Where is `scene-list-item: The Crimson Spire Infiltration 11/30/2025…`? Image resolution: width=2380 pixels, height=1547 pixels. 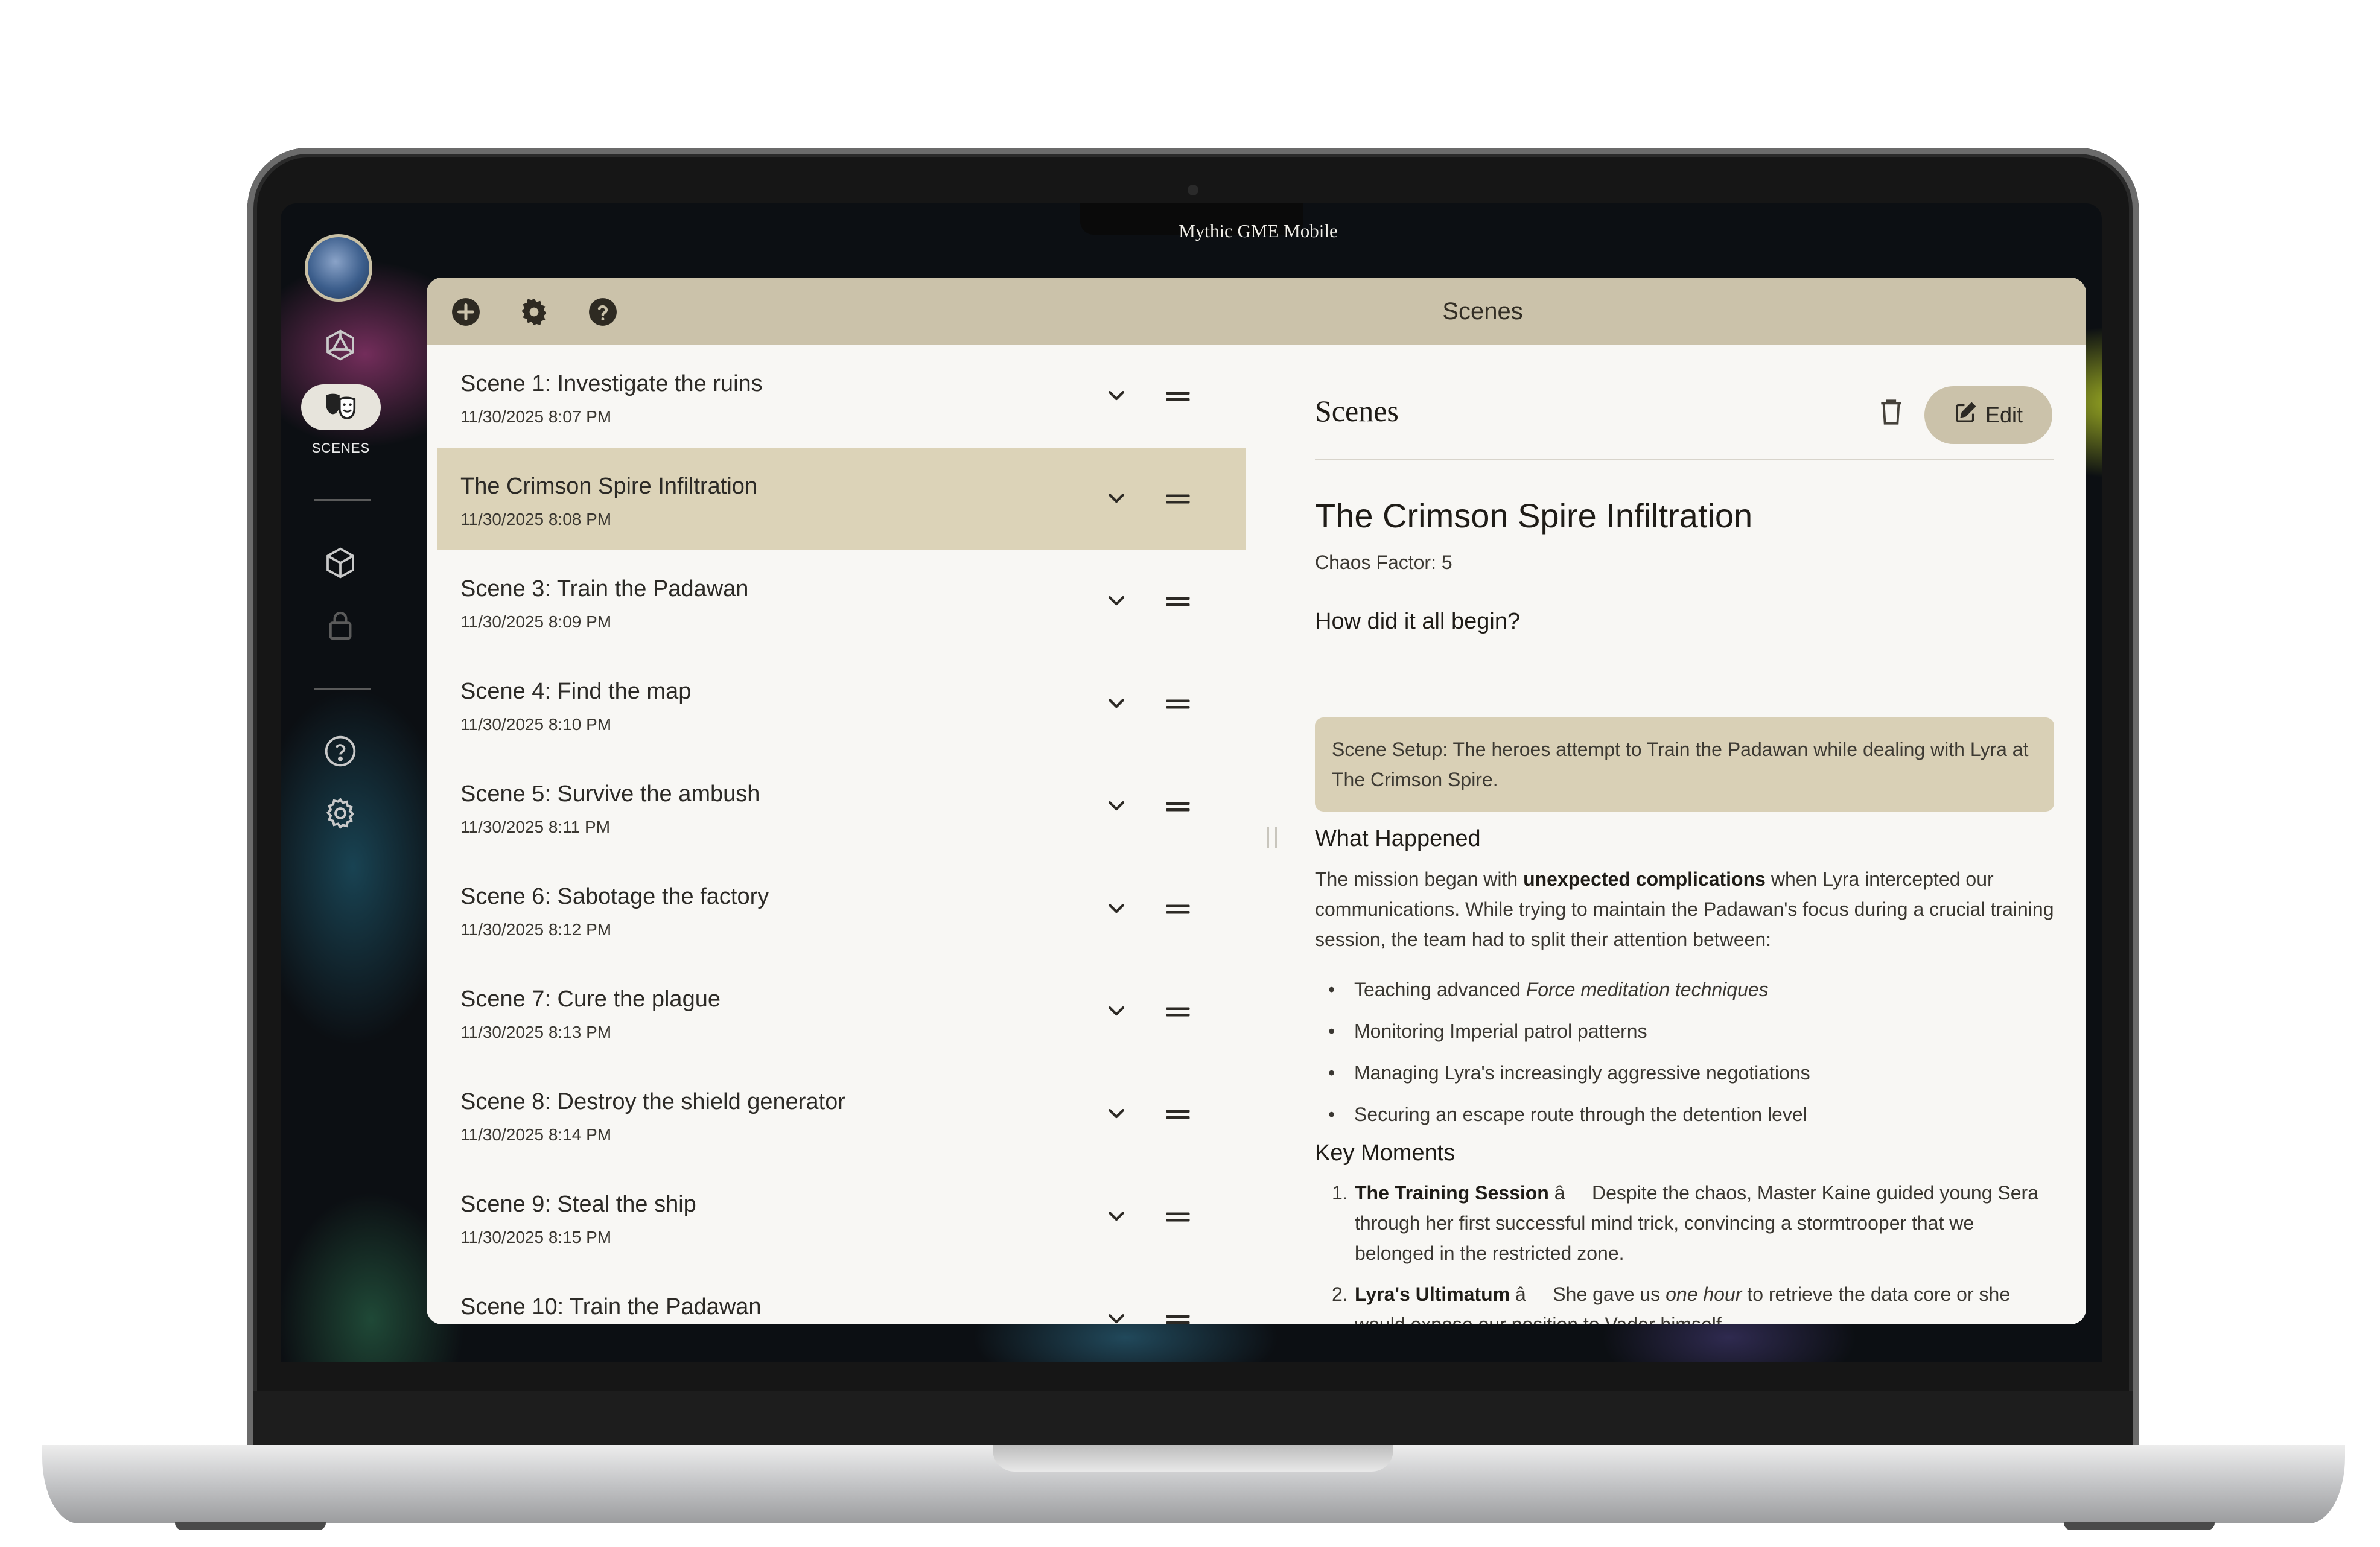
scene-list-item: The Crimson Spire Infiltration 11/30/2025… is located at coordinates (842, 499).